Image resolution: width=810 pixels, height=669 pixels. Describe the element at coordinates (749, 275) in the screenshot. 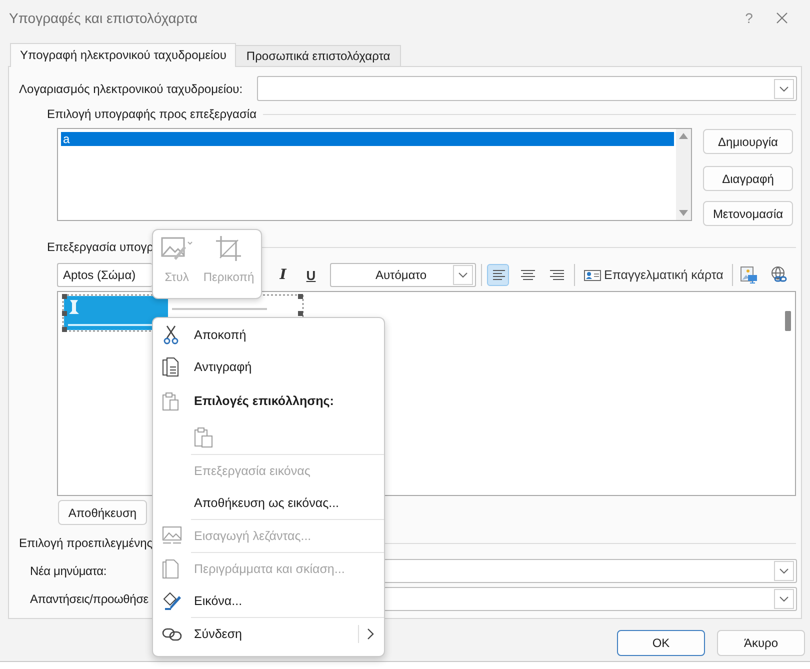

I see `picture-monitor-icon` at that location.